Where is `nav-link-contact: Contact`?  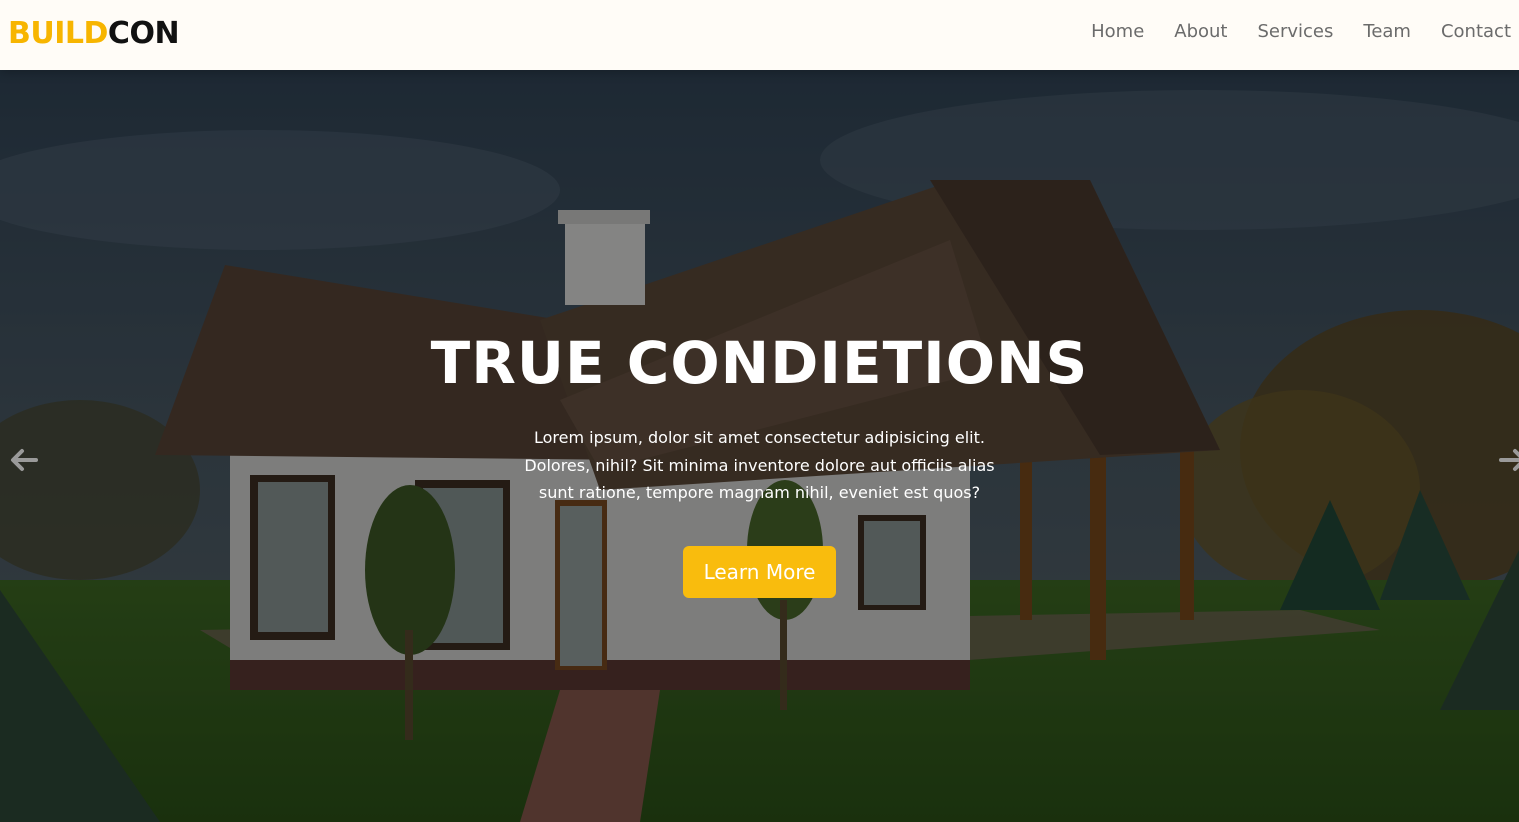 nav-link-contact: Contact is located at coordinates (1476, 32).